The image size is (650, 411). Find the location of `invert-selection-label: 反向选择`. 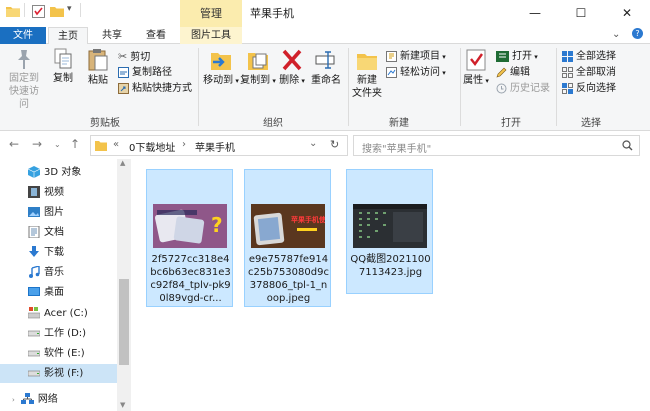

invert-selection-label: 反向选择 is located at coordinates (596, 88).